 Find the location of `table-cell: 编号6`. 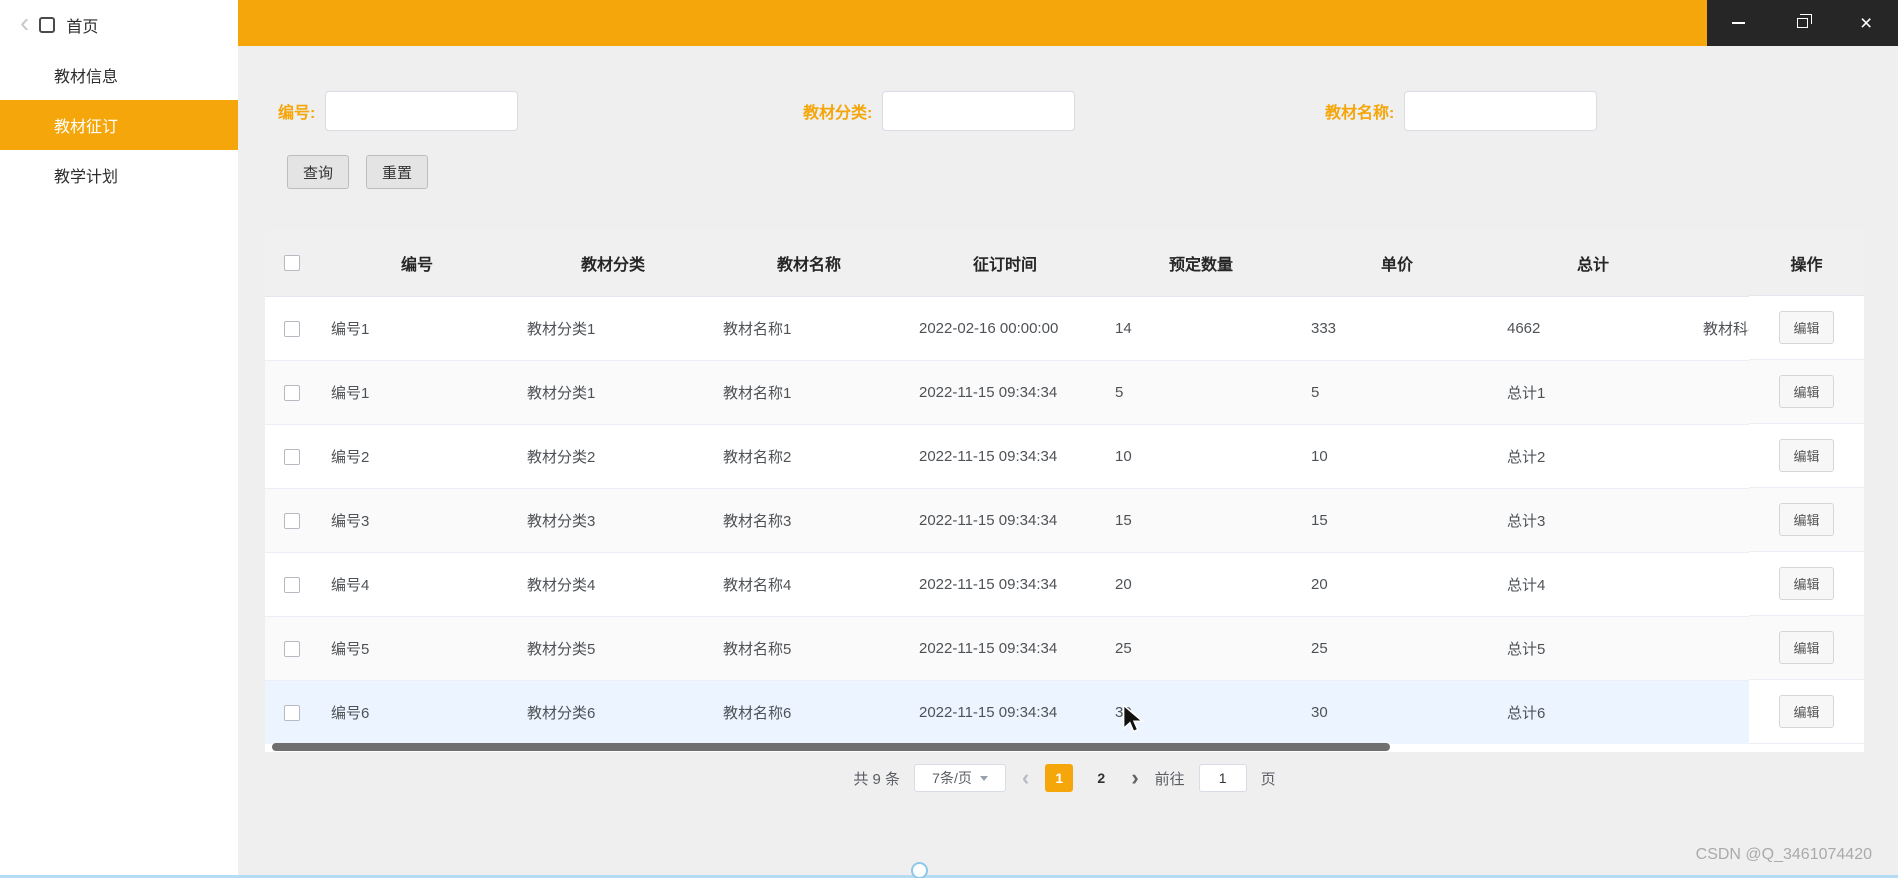

table-cell: 编号6 is located at coordinates (417, 712).